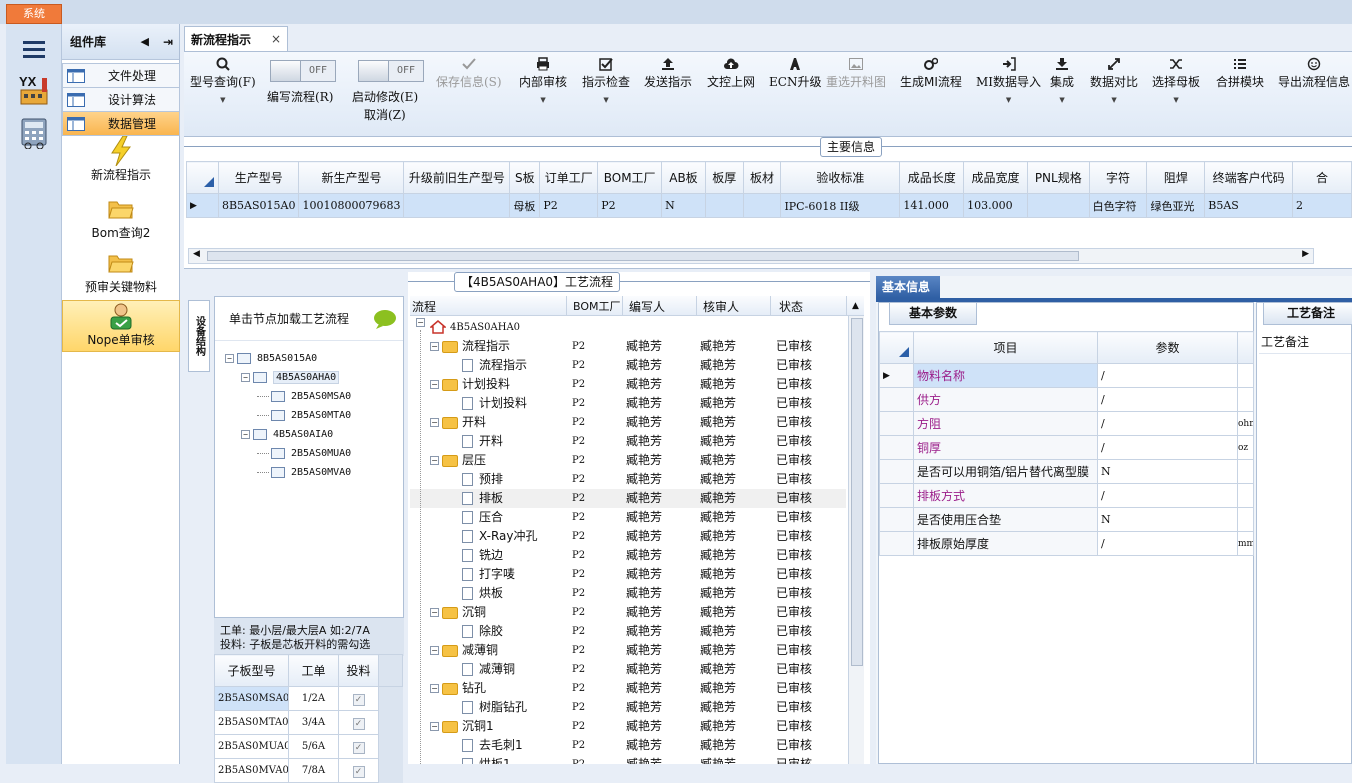 The width and height of the screenshot is (1352, 783). Describe the element at coordinates (1176, 80) in the screenshot. I see `select-motherboard-button: 选择母板 ▼` at that location.